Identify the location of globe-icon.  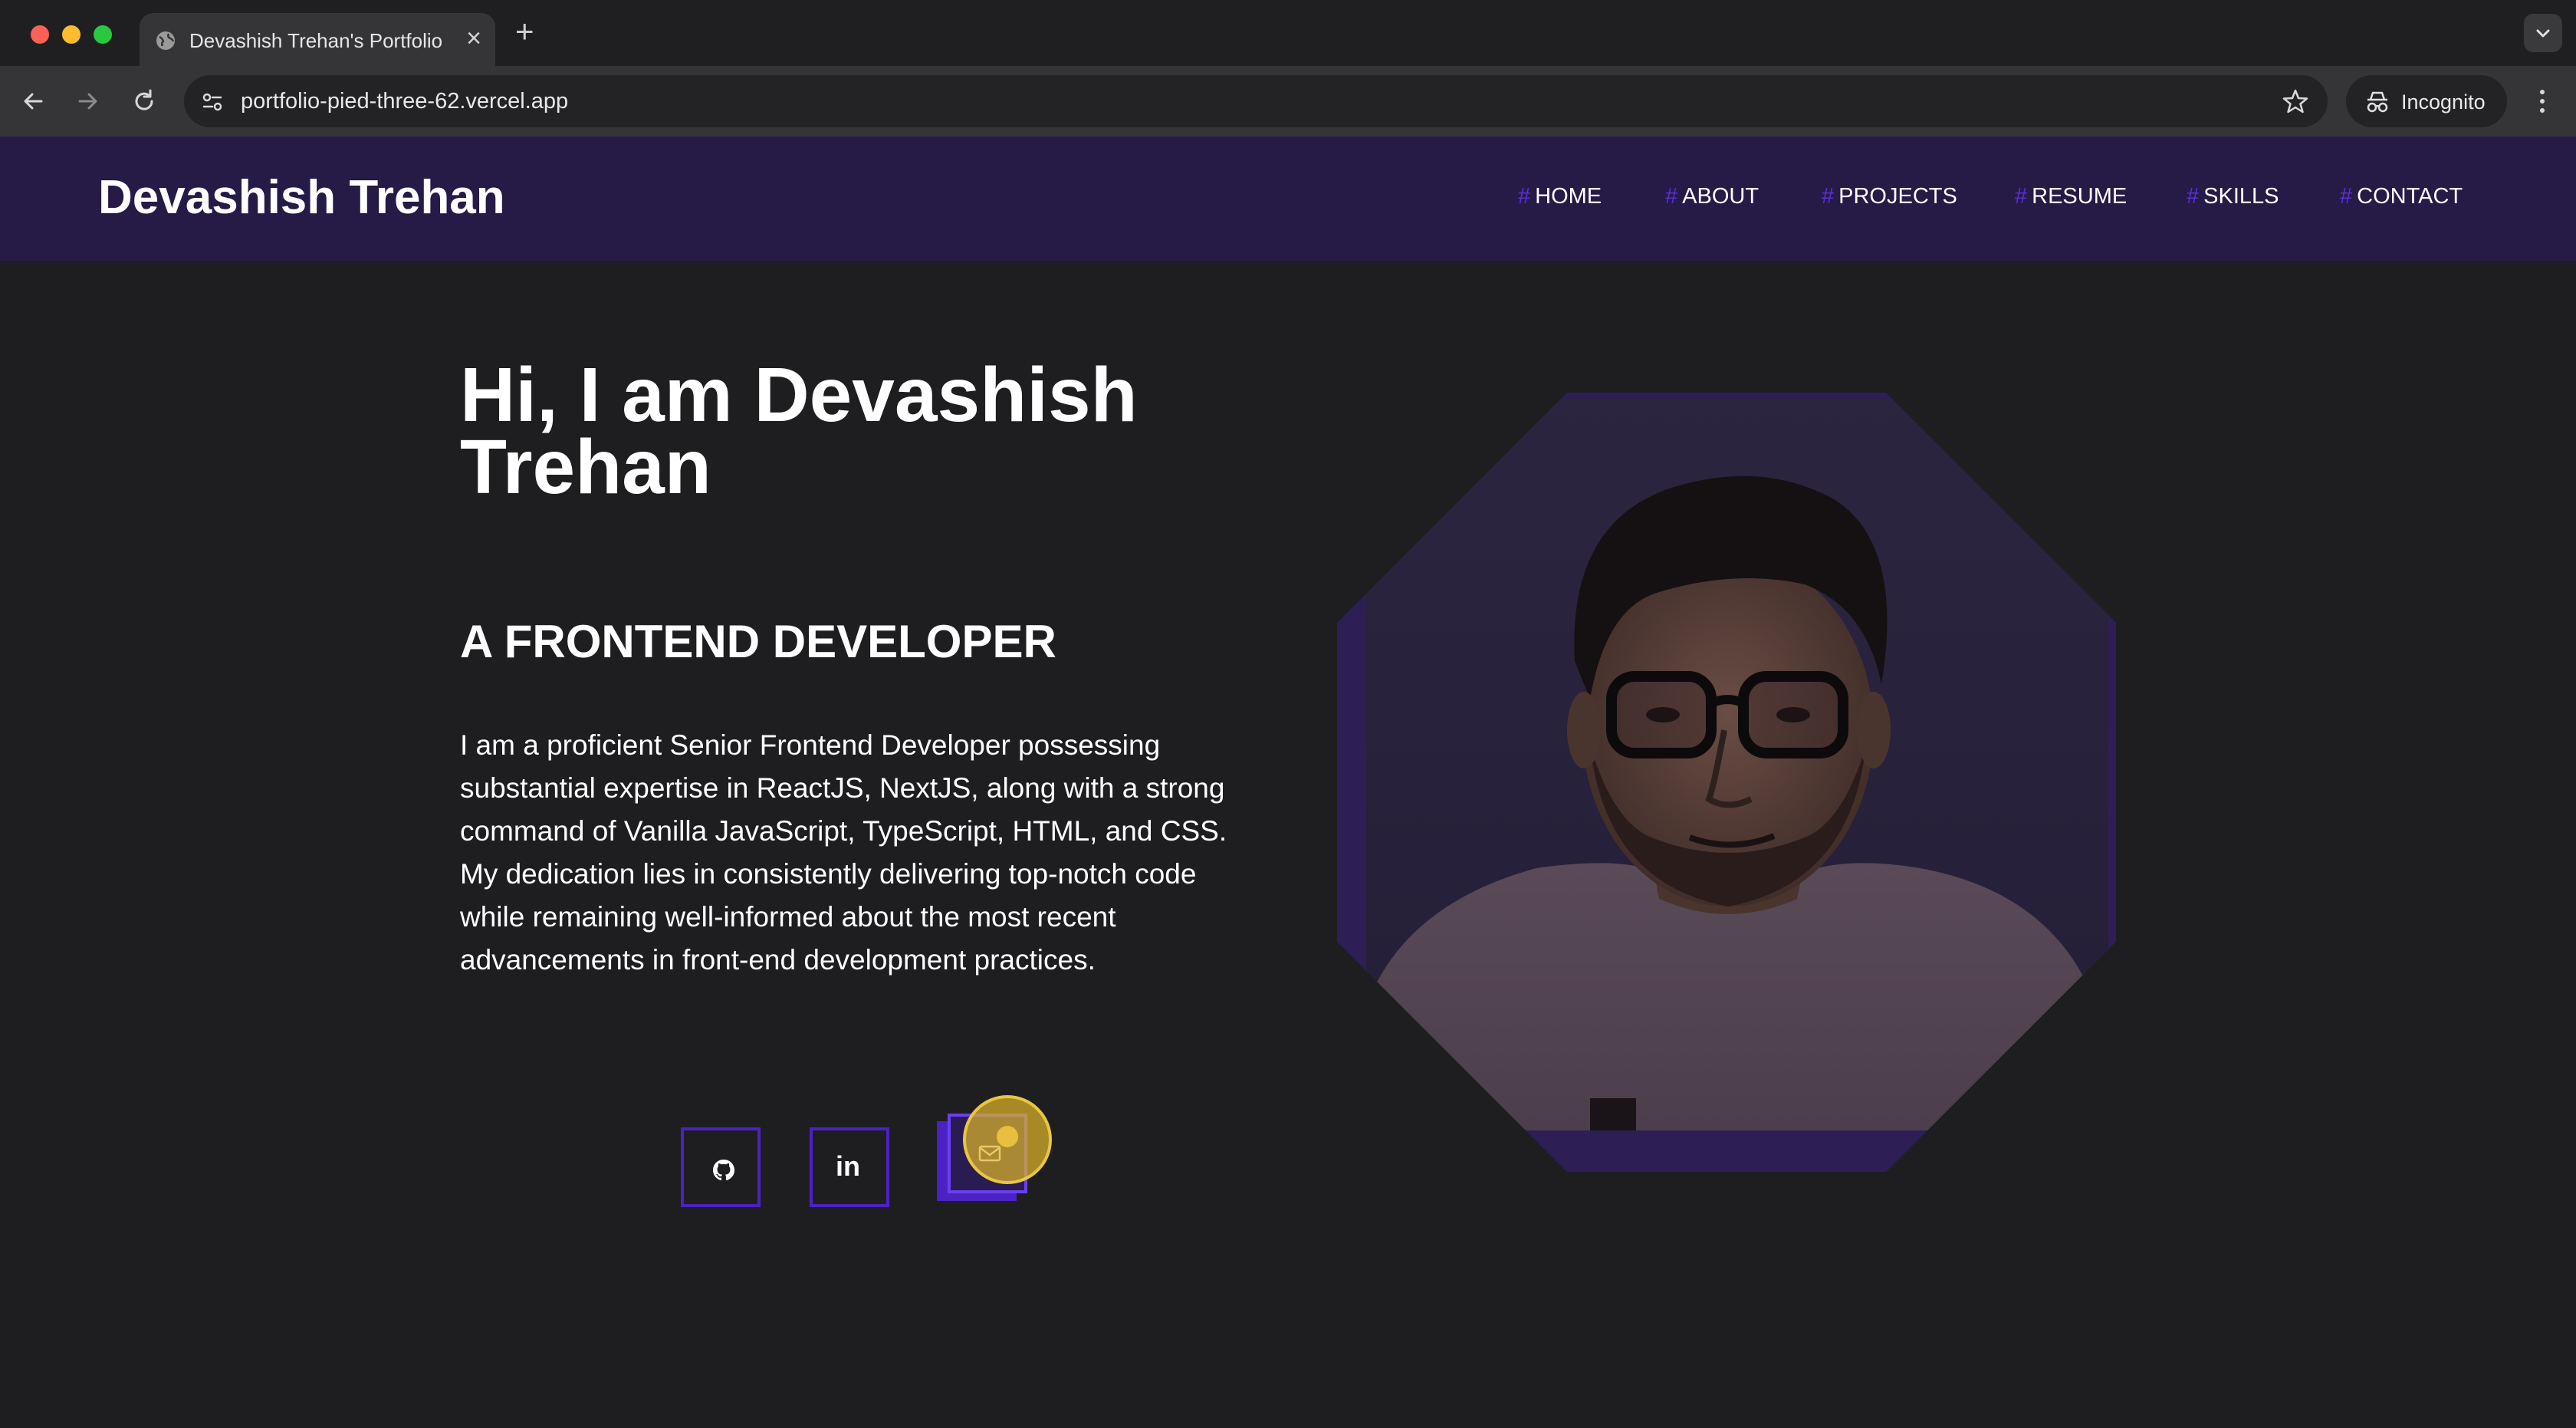
(166, 40).